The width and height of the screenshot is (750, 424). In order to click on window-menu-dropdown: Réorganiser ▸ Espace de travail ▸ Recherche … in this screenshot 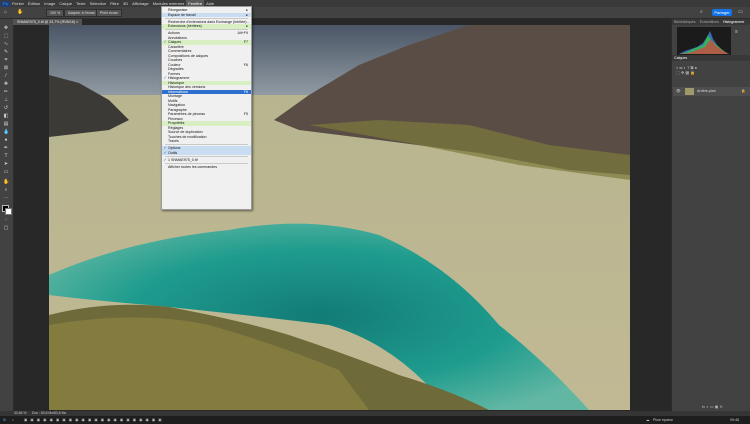, I will do `click(206, 108)`.